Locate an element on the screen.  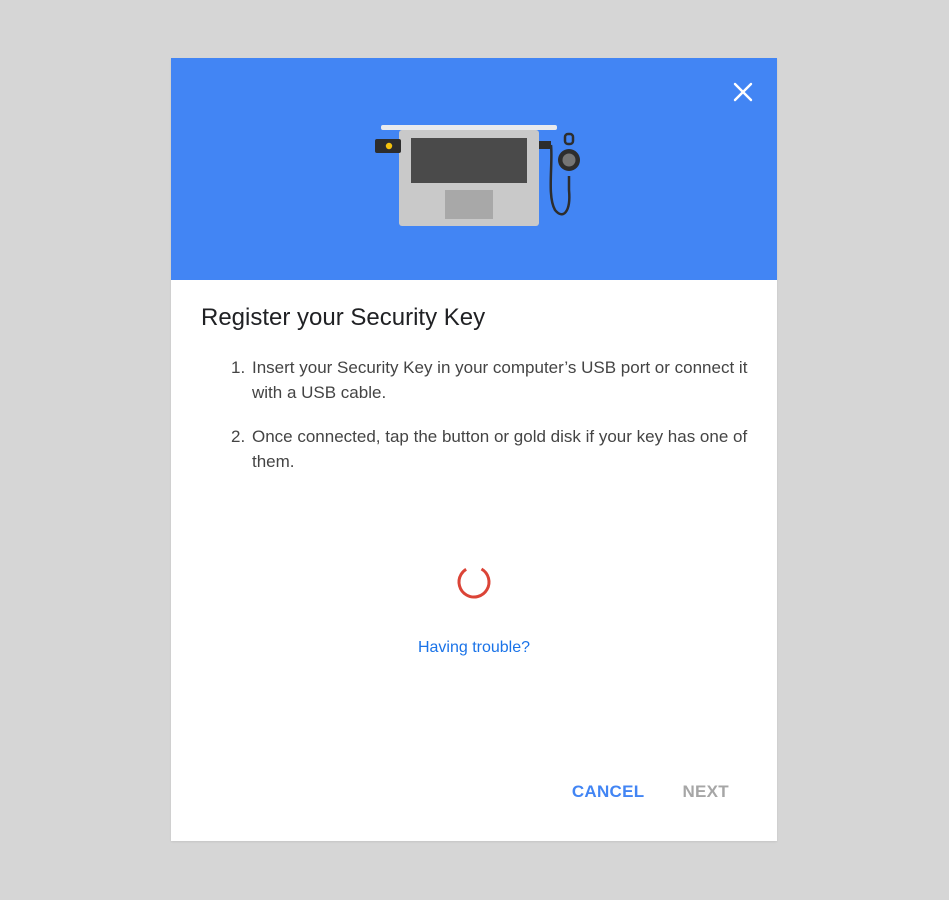
next-button: NEXT is located at coordinates (705, 792).